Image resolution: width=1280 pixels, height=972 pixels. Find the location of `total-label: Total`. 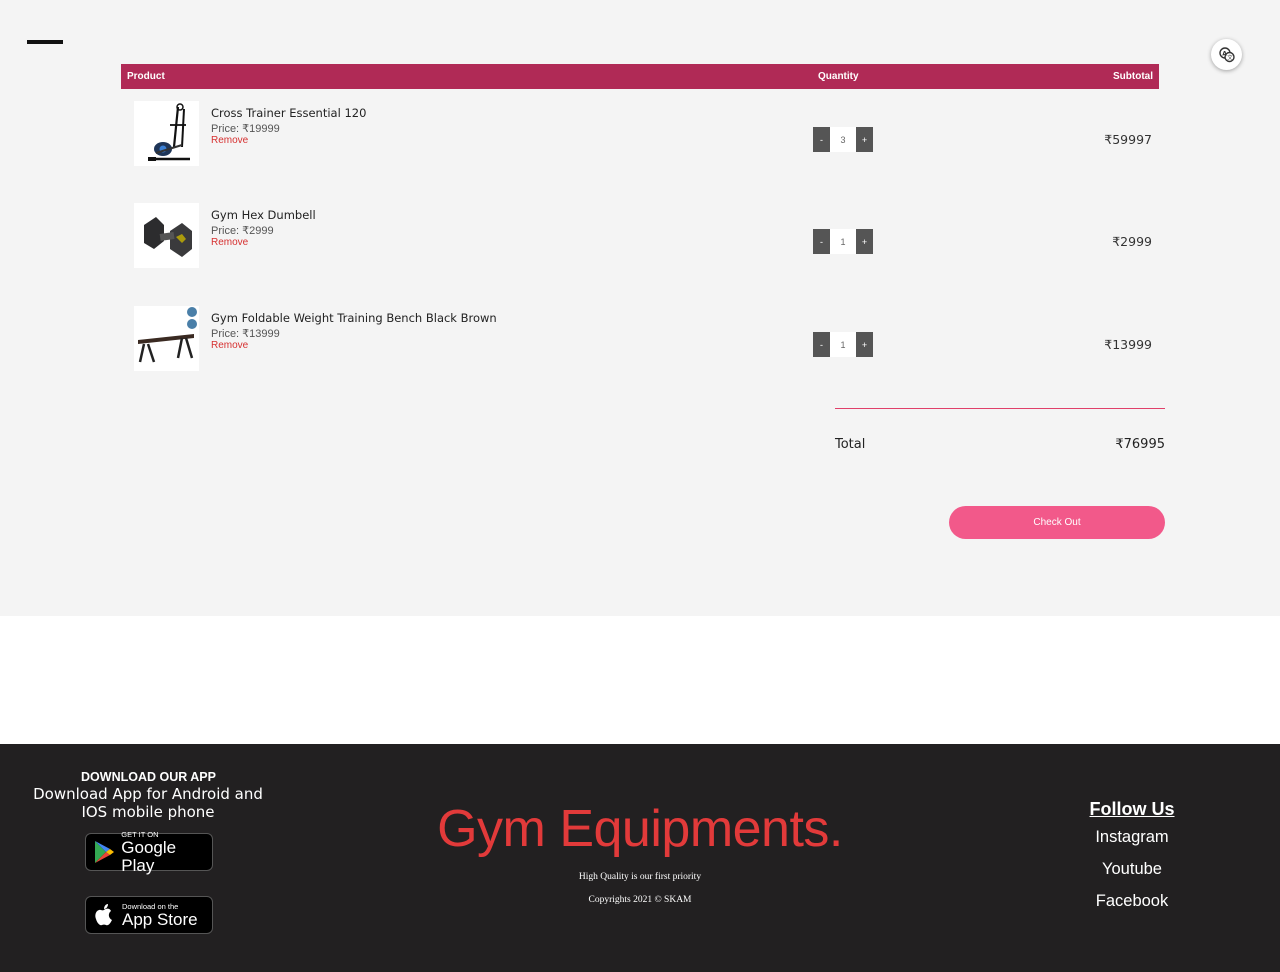

total-label: Total is located at coordinates (850, 444).